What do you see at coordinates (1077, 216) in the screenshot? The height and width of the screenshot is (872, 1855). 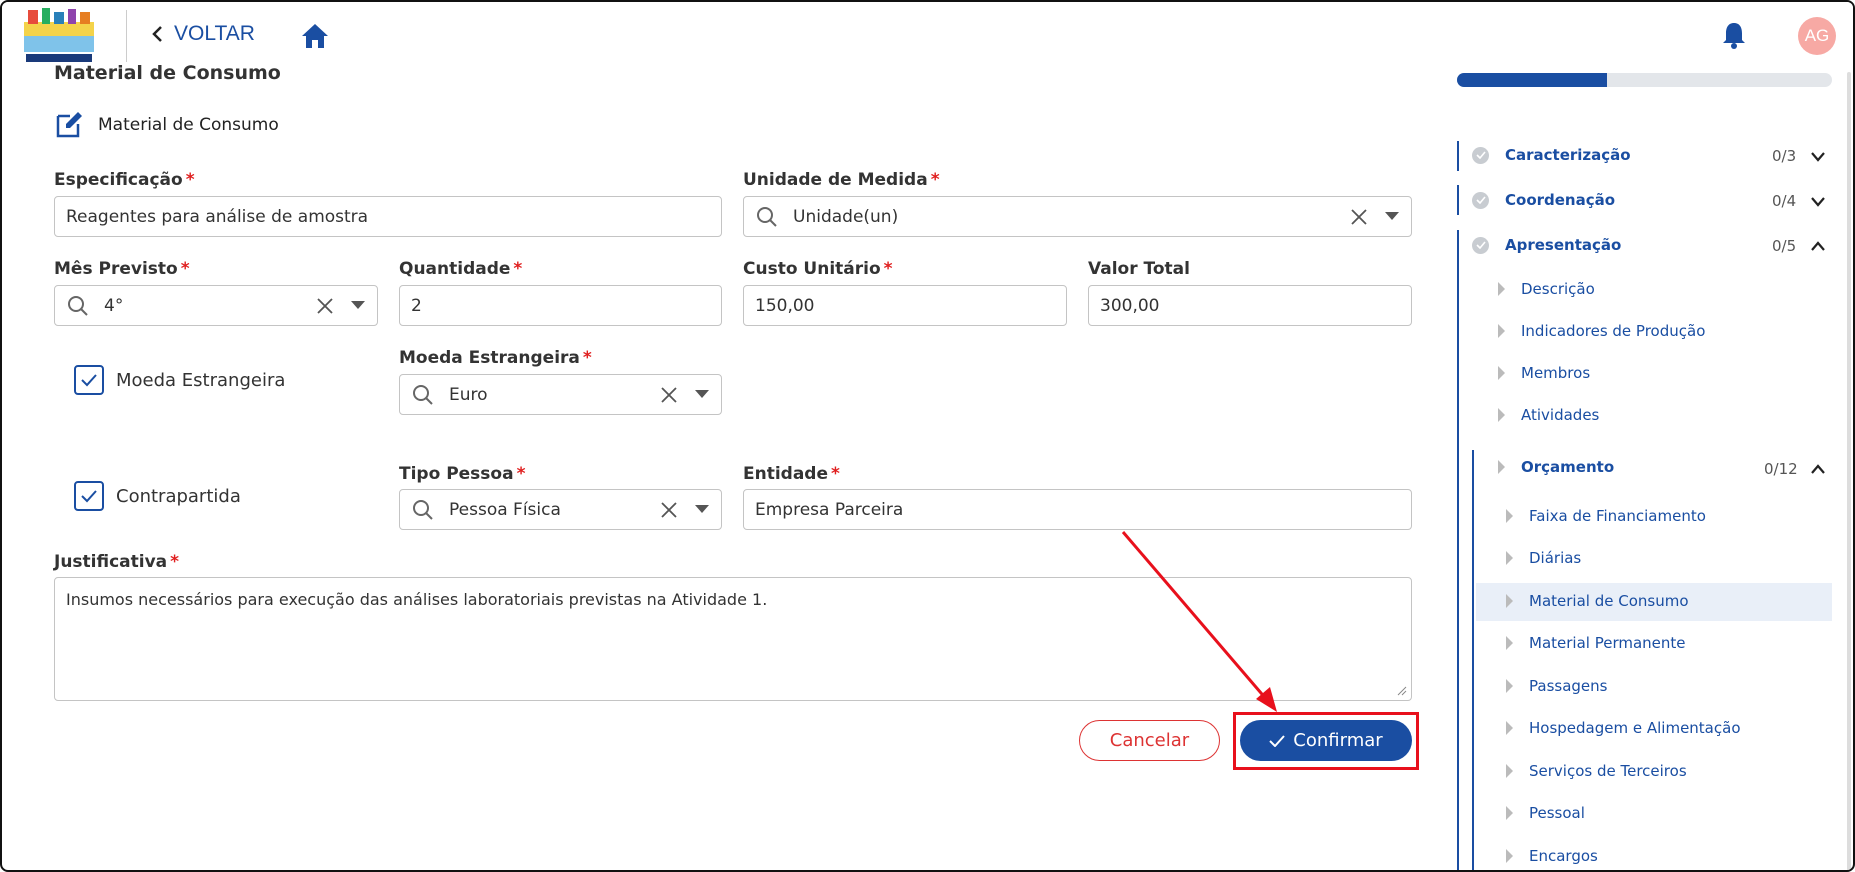 I see `unidade-select: Unidade(un)` at bounding box center [1077, 216].